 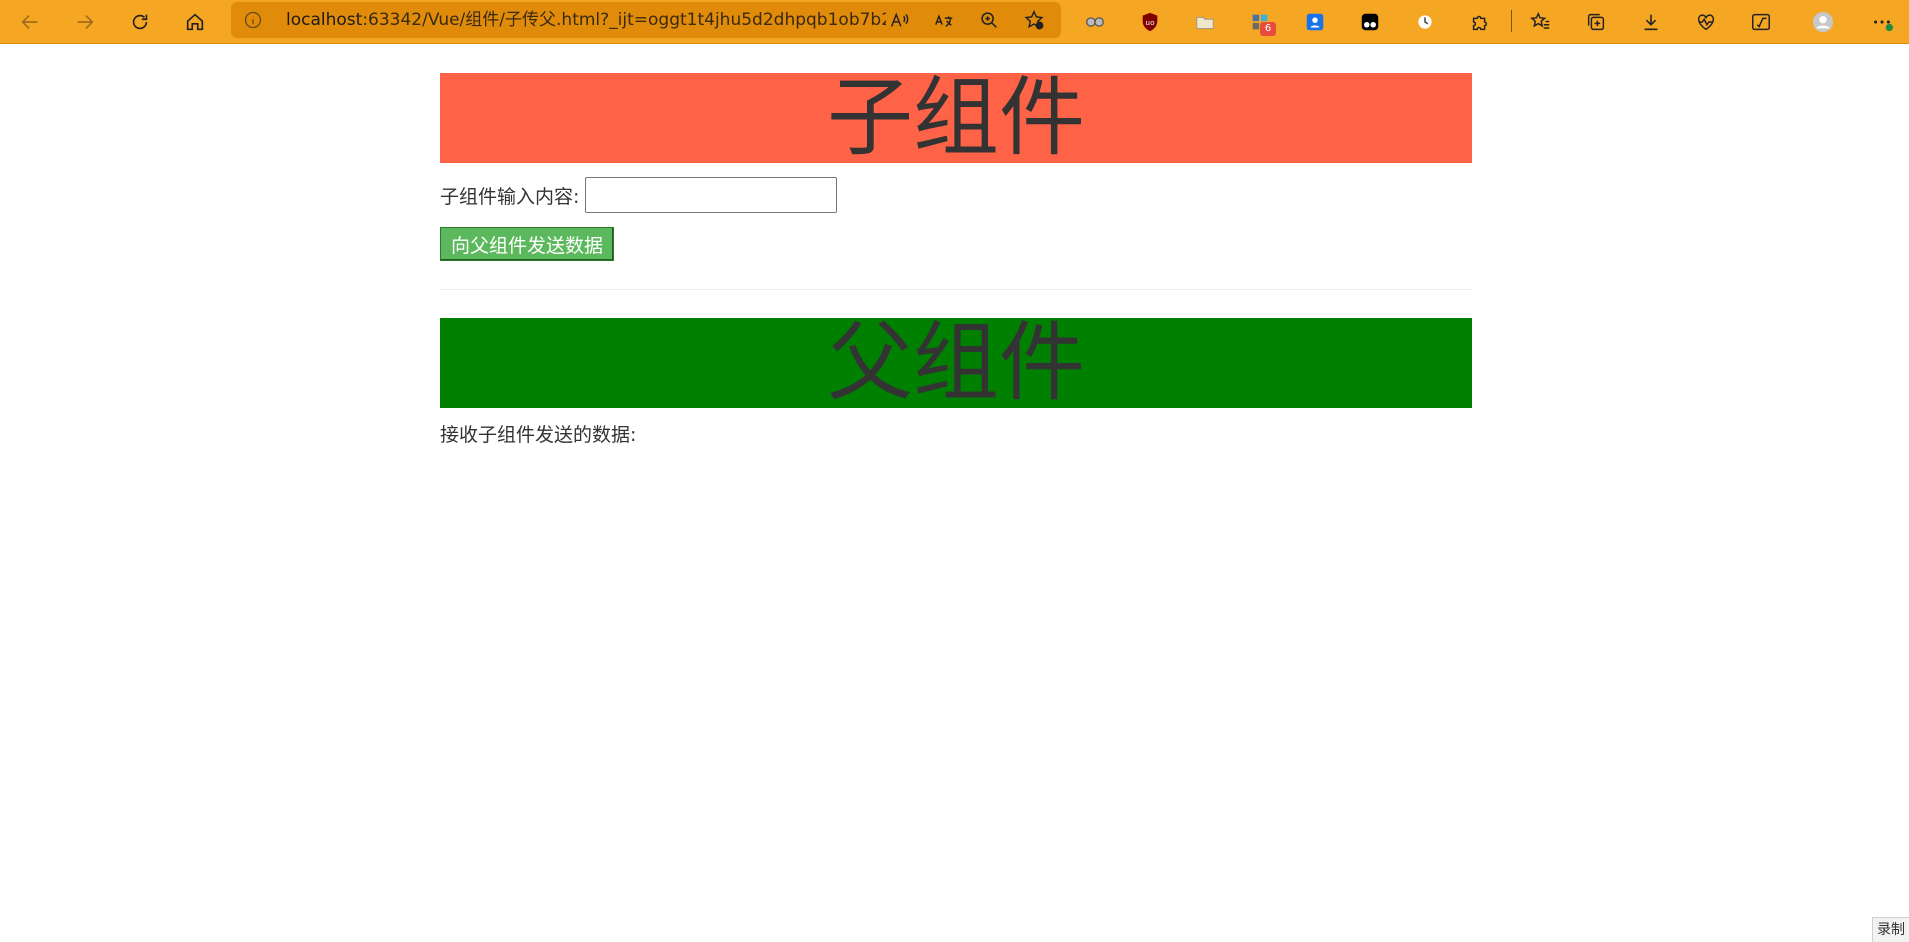 I want to click on collections-button, so click(x=1596, y=22).